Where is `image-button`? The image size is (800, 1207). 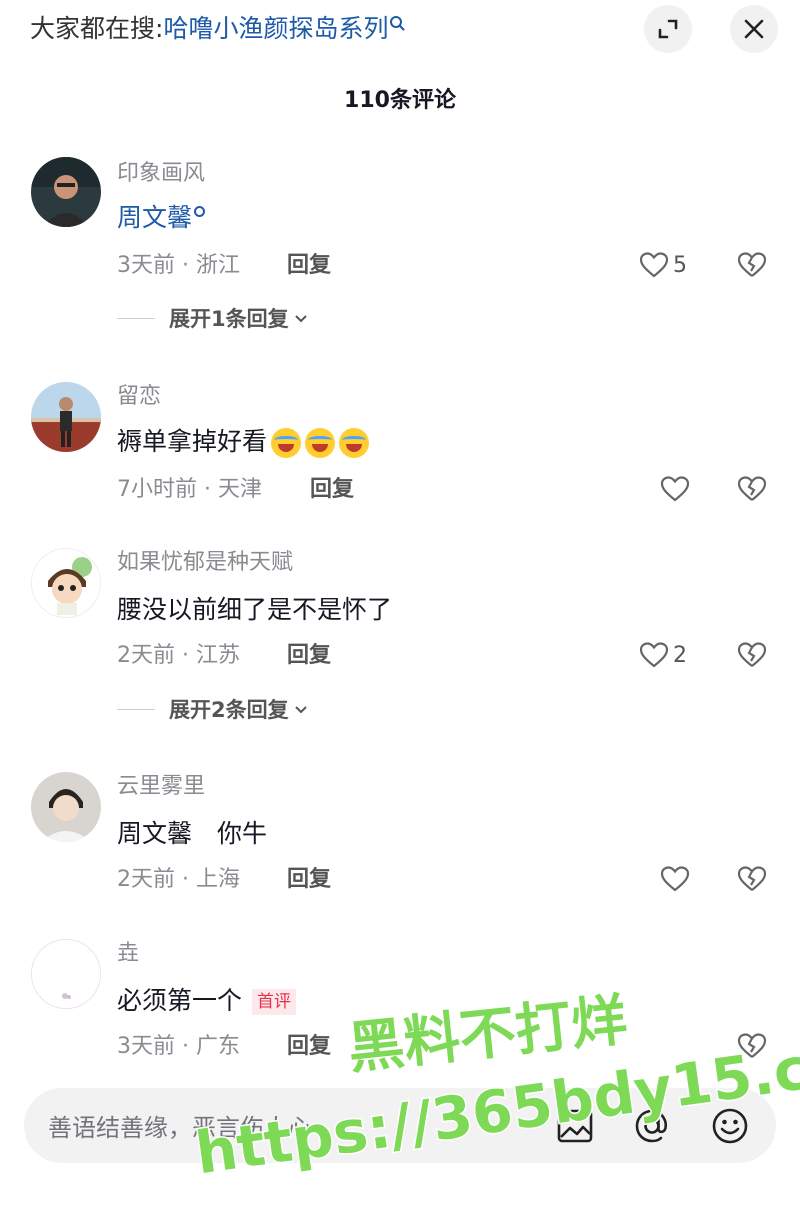
image-button is located at coordinates (575, 1126).